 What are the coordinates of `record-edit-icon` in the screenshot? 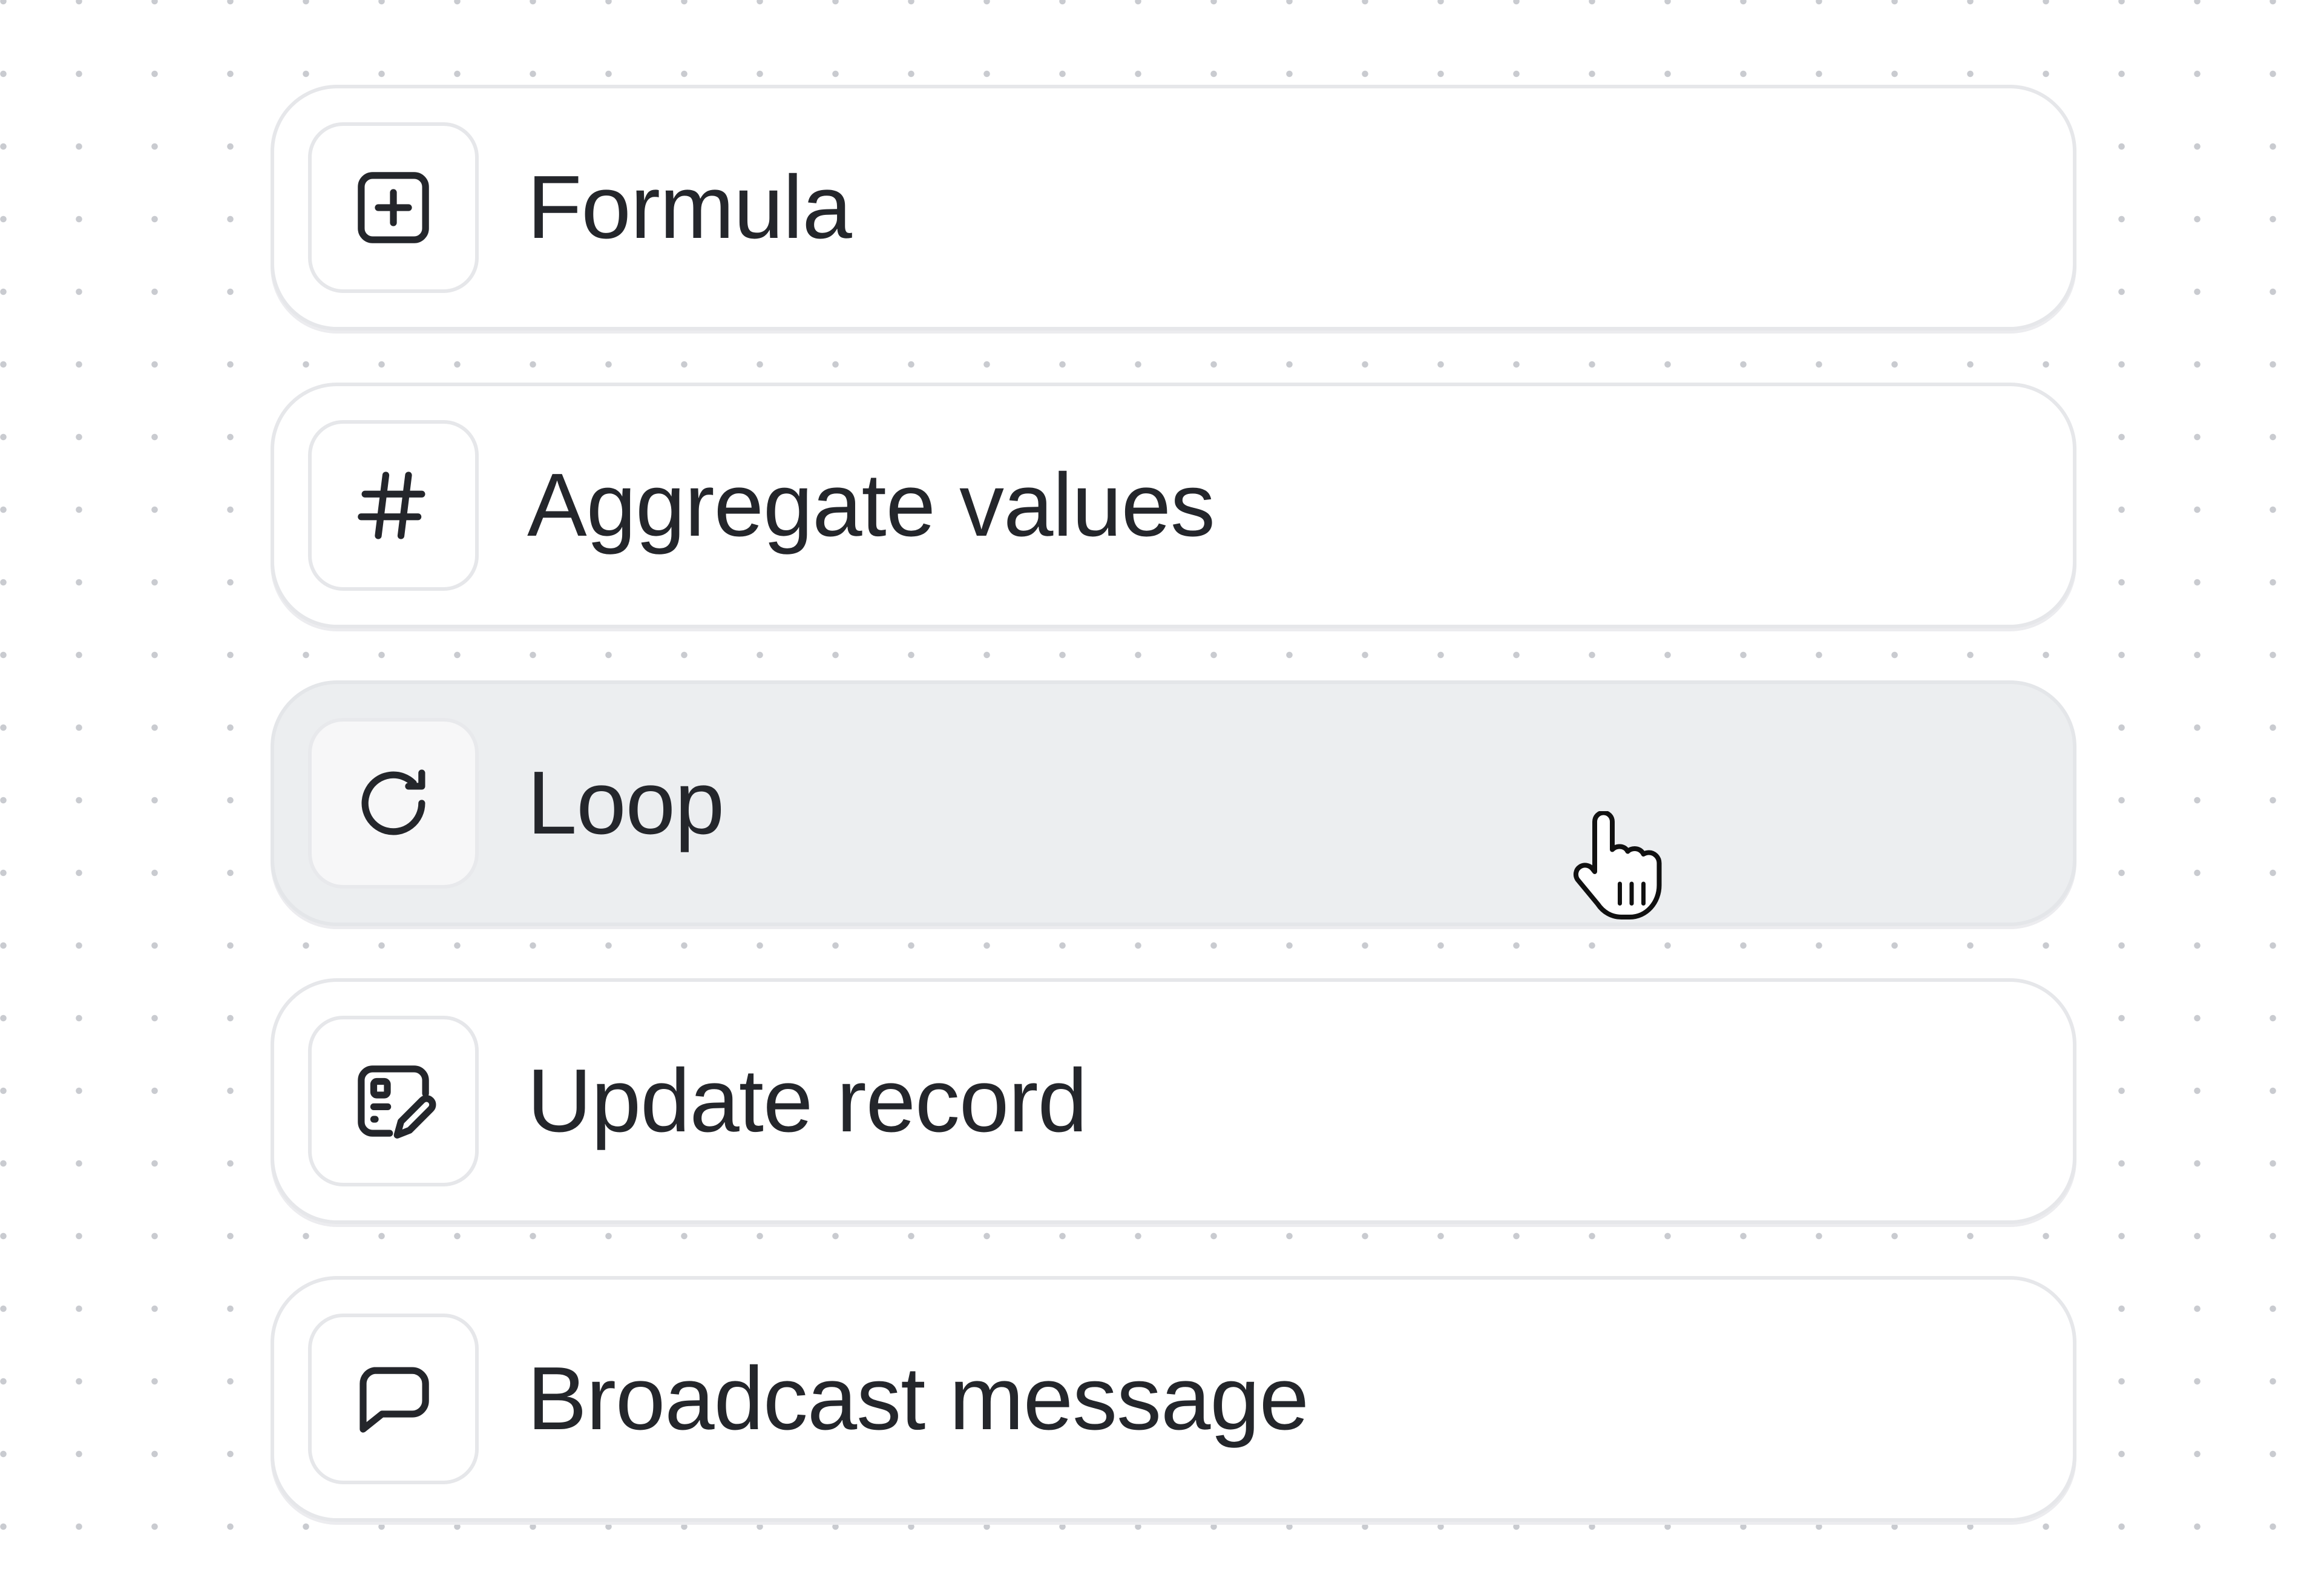 It's located at (397, 1102).